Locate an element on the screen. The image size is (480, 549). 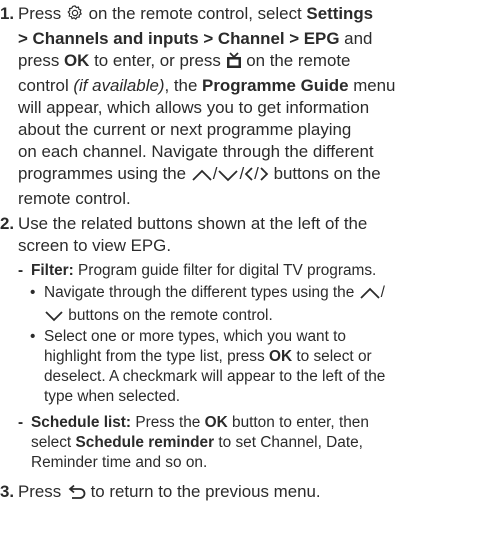
step-number: 3. is located at coordinates (7, 491).